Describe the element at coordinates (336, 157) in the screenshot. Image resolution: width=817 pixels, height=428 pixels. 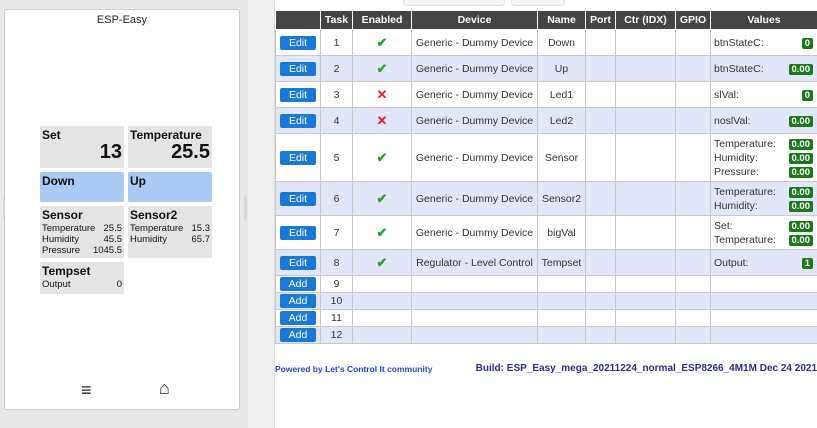
I see `task-cell: 5` at that location.